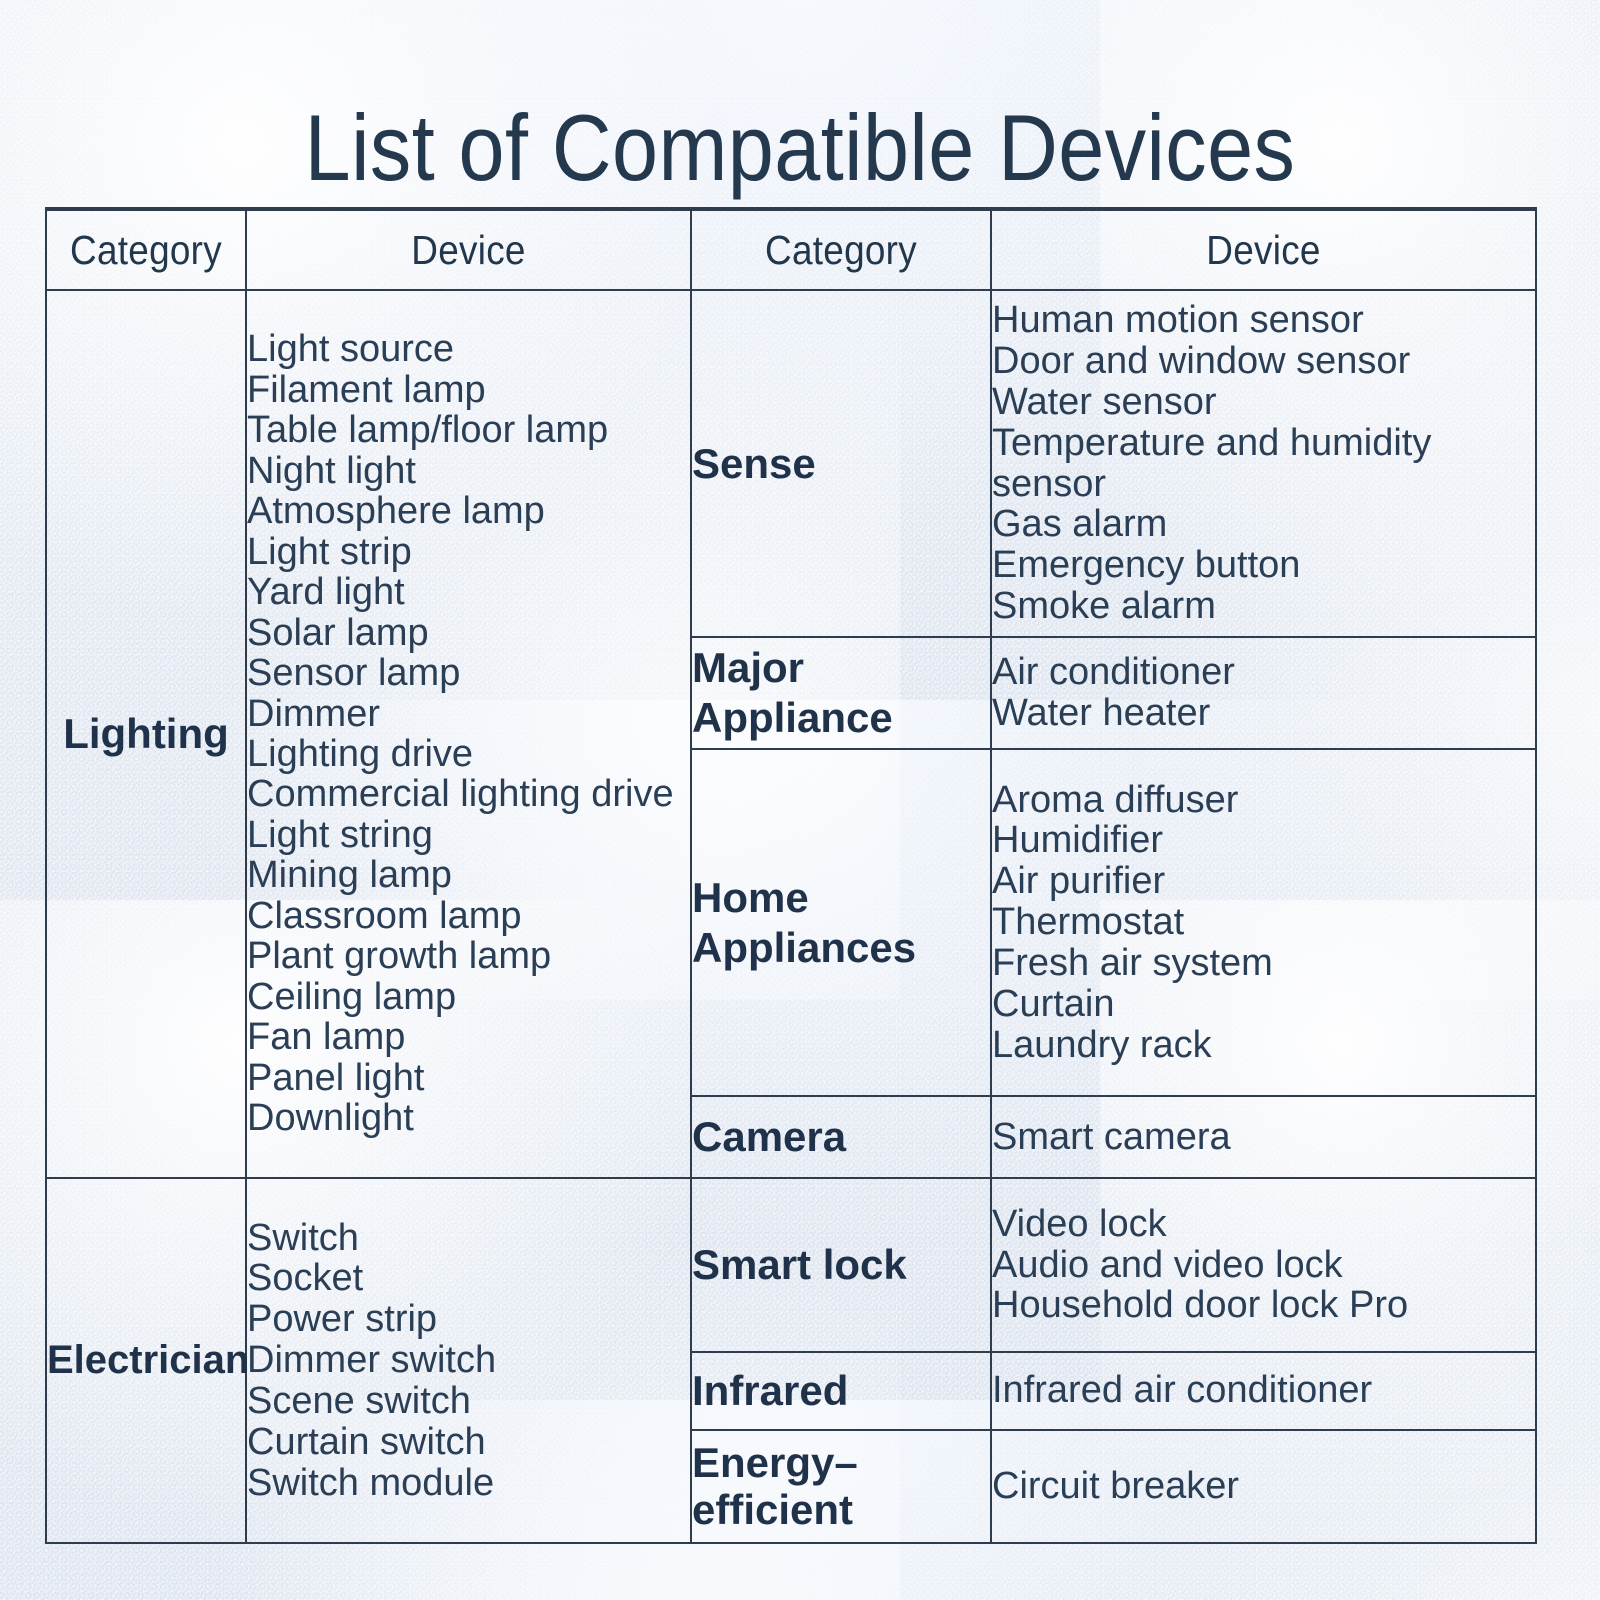 This screenshot has height=1600, width=1600. I want to click on list-item: Sensor lamp, so click(354, 673).